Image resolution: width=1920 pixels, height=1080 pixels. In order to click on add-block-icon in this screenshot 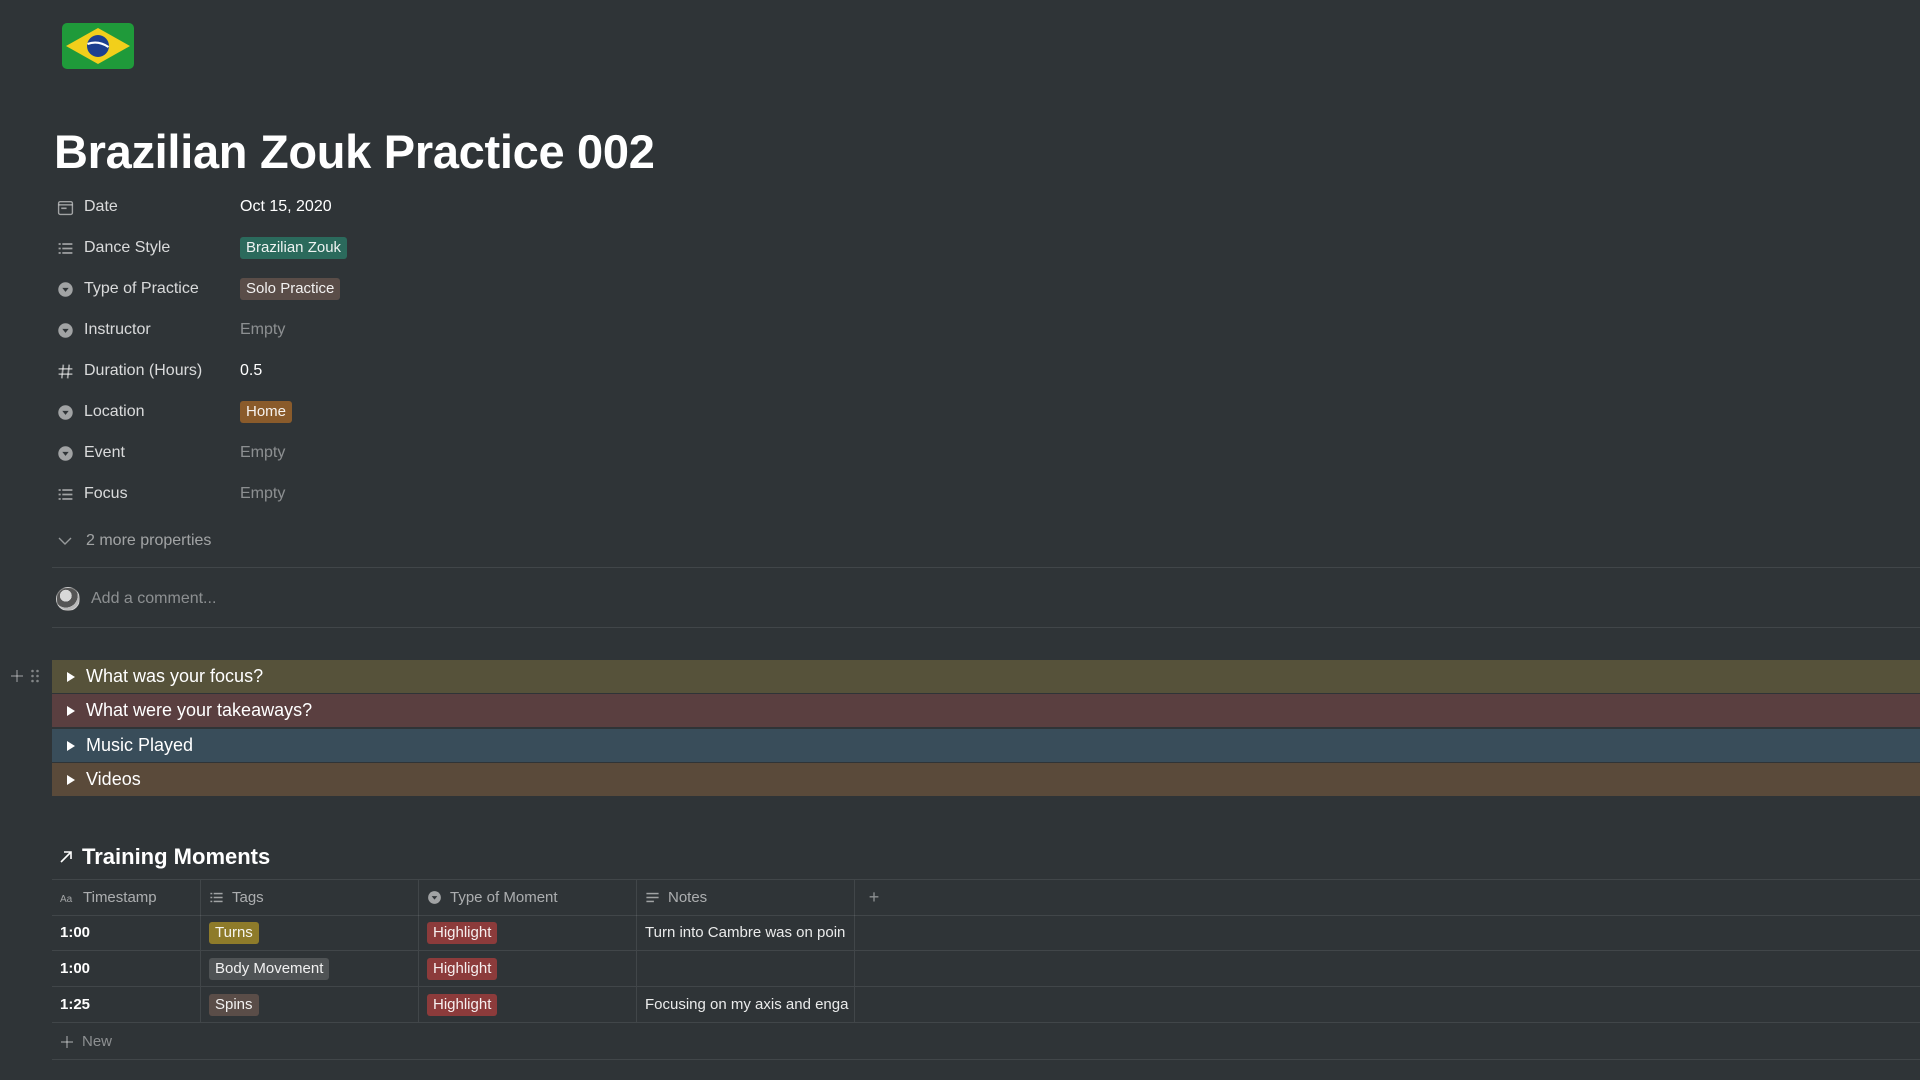, I will do `click(17, 676)`.